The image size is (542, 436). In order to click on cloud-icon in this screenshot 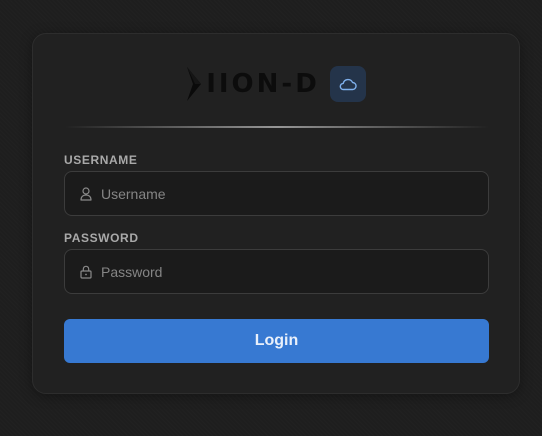, I will do `click(348, 84)`.